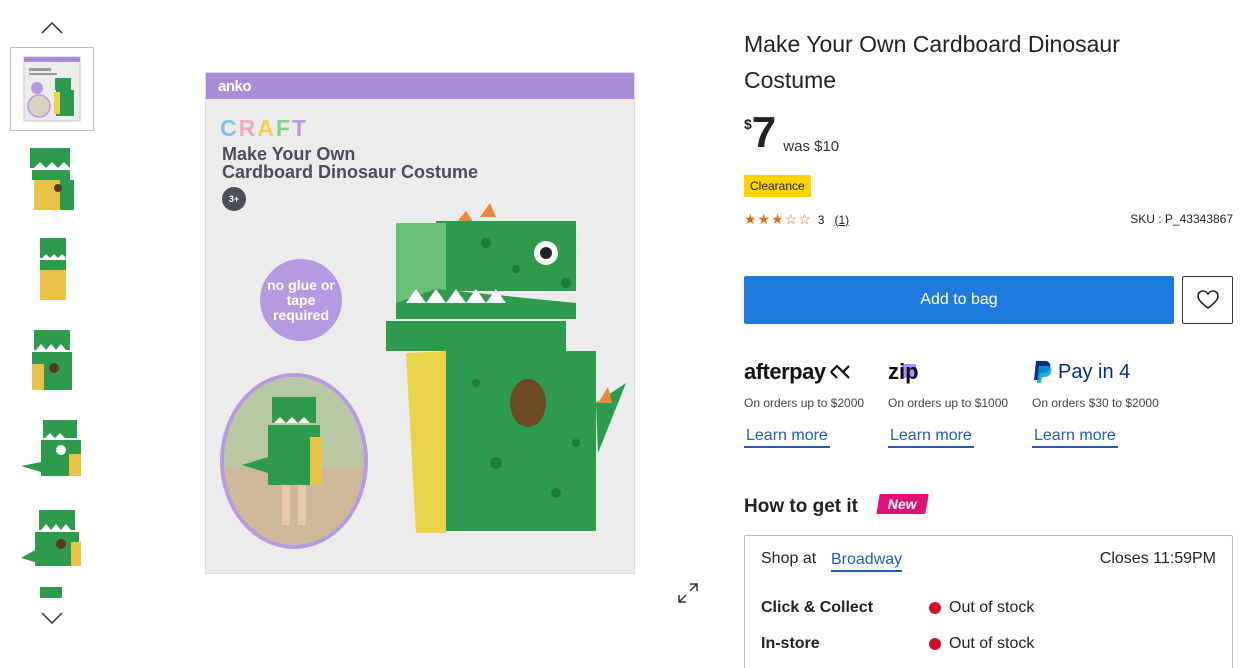 Image resolution: width=1247 pixels, height=668 pixels. I want to click on paypal-logo: Pay in 4, so click(1102, 372).